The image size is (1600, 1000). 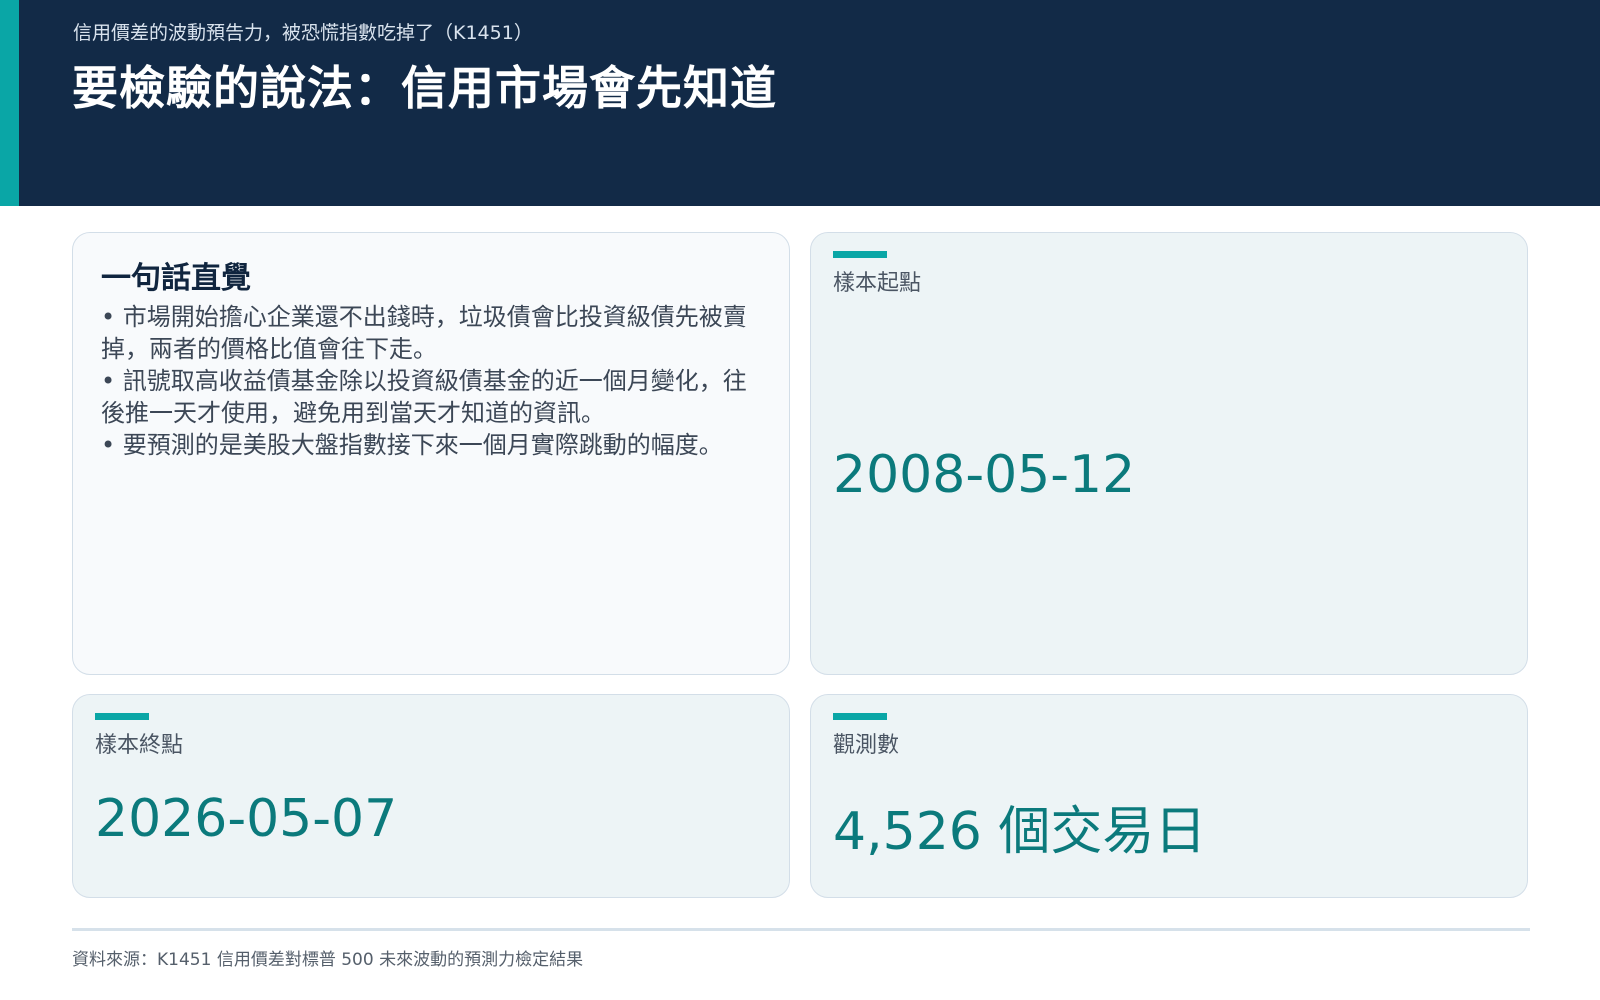 I want to click on kpi-value-observations: 4,526 個交易日, so click(x=1020, y=832).